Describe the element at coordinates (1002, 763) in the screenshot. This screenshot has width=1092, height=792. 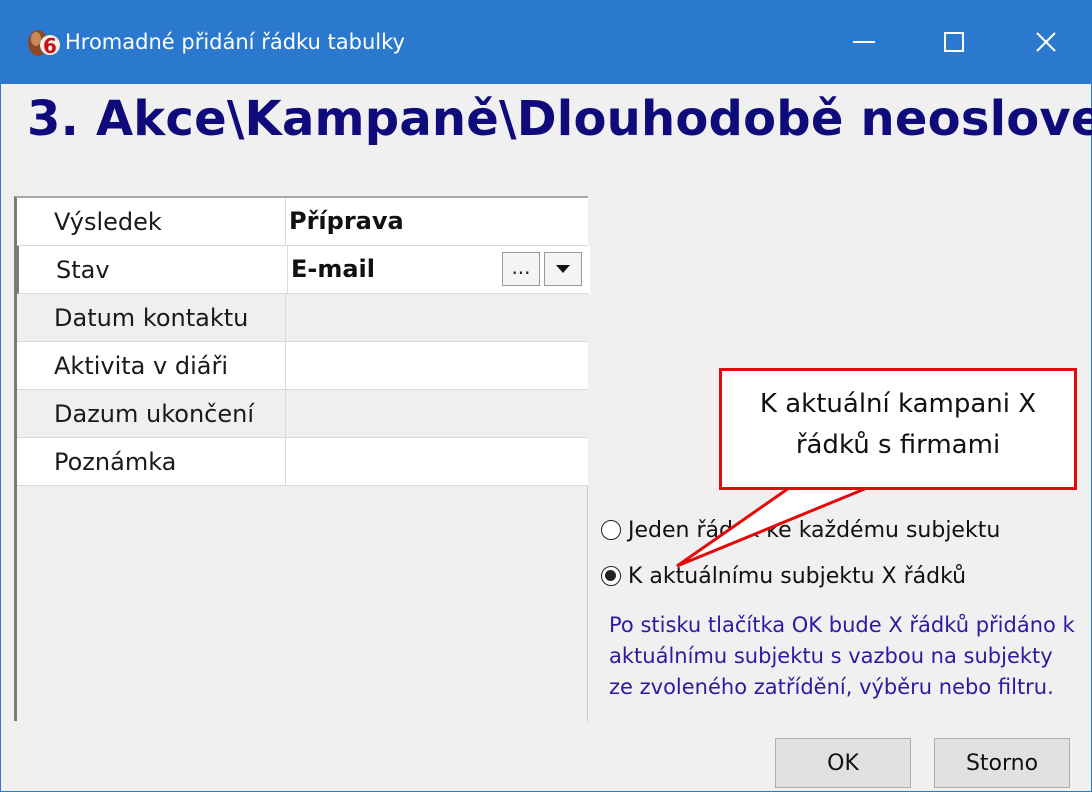
I see `cancel-button: Storno` at that location.